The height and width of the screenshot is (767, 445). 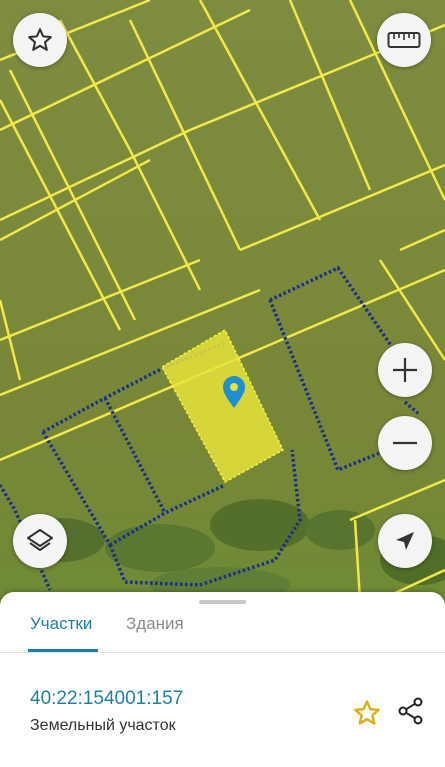 I want to click on ruler-icon, so click(x=404, y=40).